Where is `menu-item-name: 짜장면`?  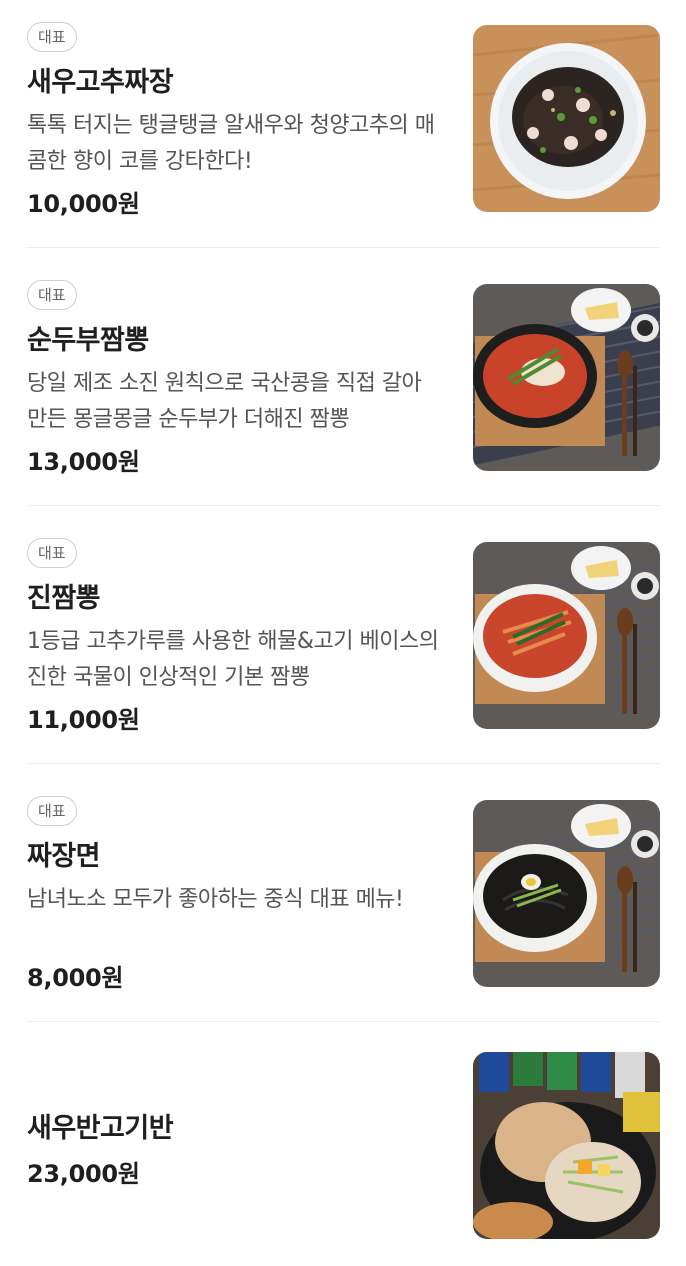
menu-item-name: 짜장면 is located at coordinates (64, 856).